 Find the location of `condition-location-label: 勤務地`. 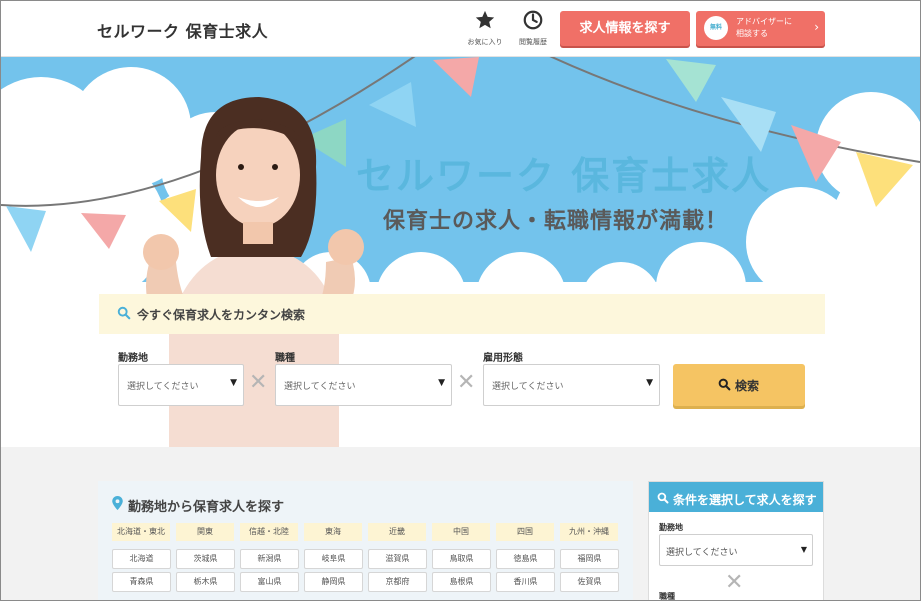

condition-location-label: 勤務地 is located at coordinates (671, 527).